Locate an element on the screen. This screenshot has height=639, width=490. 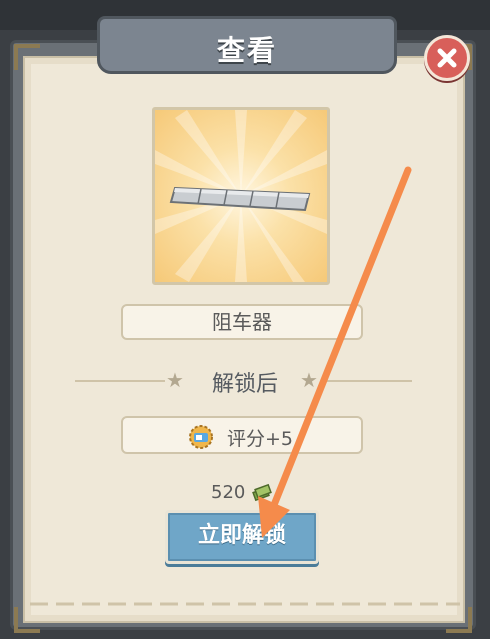
close-x-icon is located at coordinates (447, 58).